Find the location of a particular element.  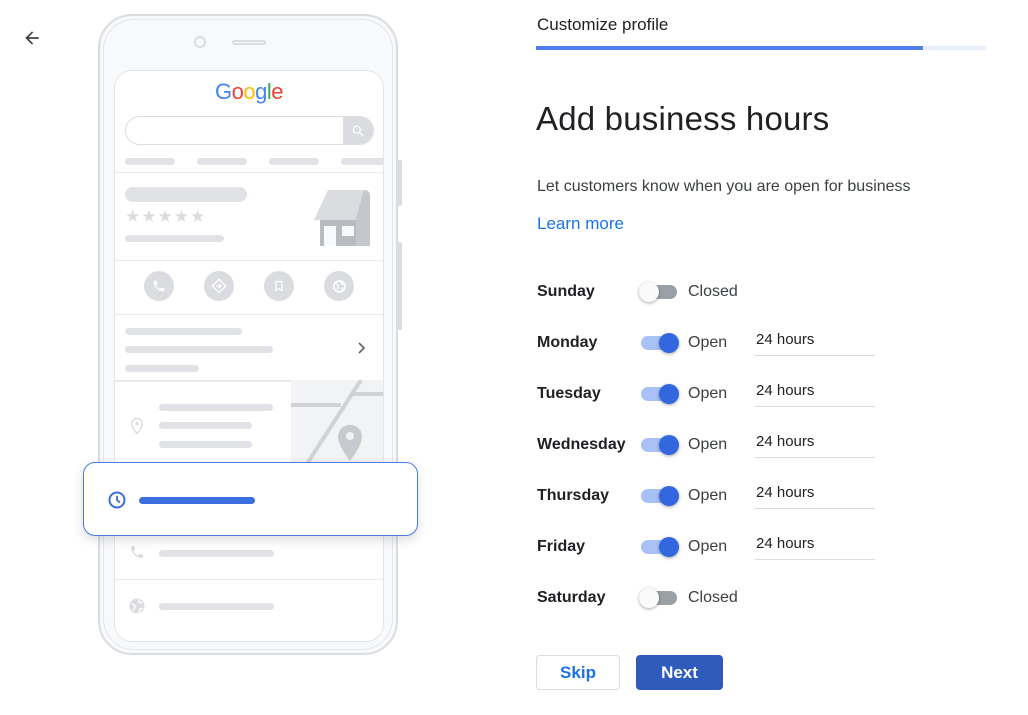

hours-highlight-card is located at coordinates (250, 499).